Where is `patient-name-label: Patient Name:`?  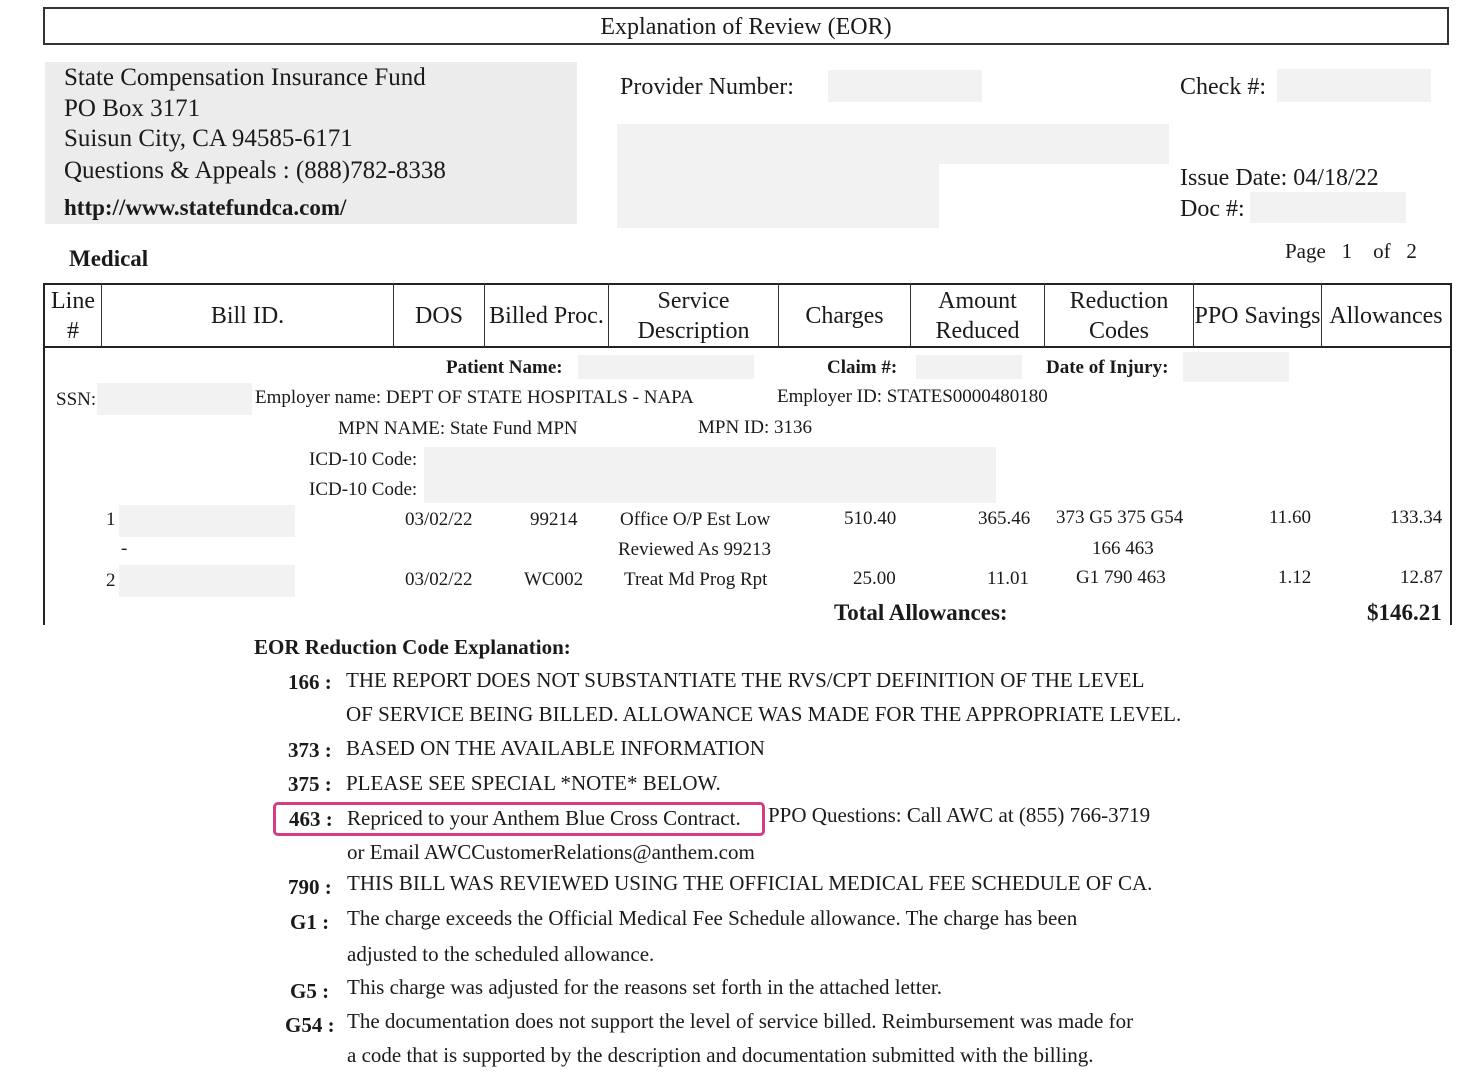
patient-name-label: Patient Name: is located at coordinates (504, 367).